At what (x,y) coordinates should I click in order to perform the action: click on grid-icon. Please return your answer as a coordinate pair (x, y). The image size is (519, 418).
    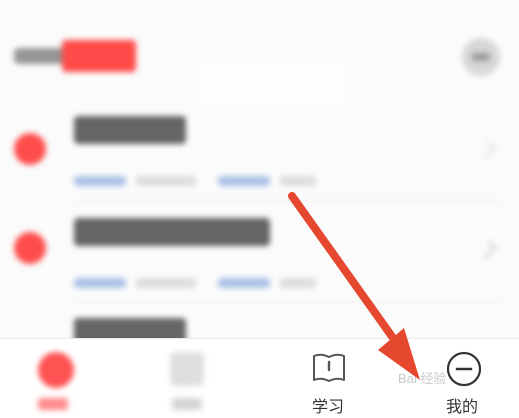
    Looking at the image, I should click on (187, 369).